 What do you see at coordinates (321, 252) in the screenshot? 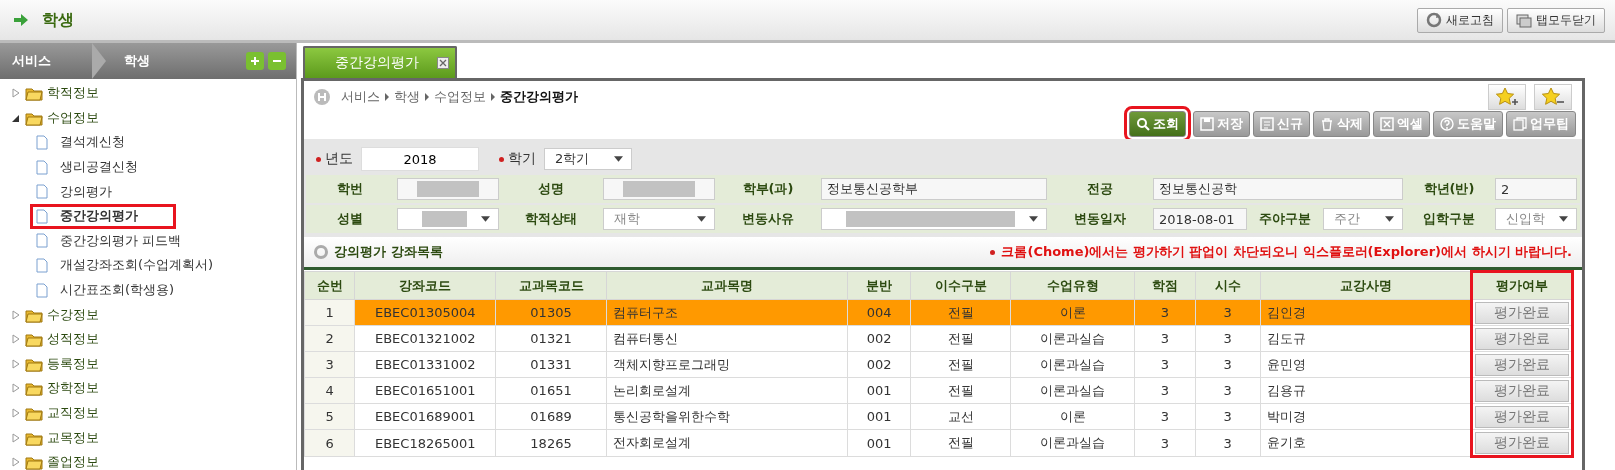
I see `circle-icon` at bounding box center [321, 252].